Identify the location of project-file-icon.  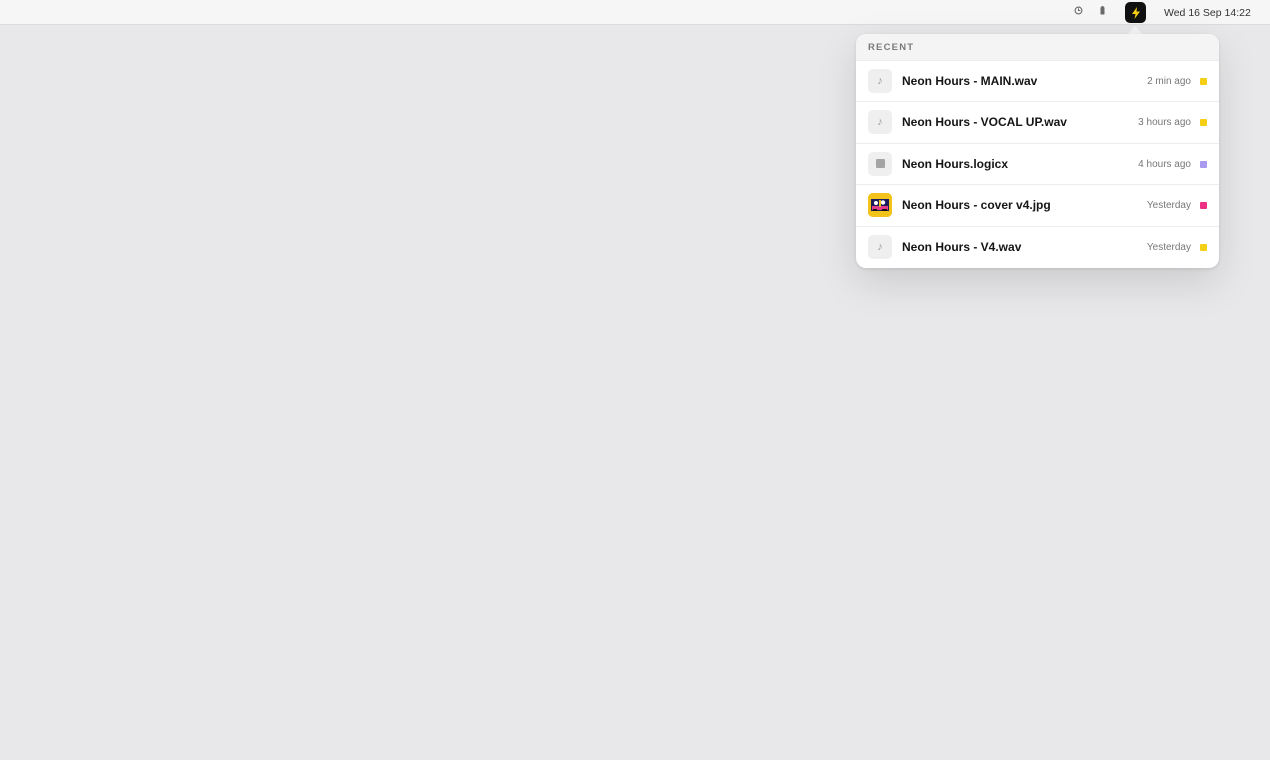
(880, 163).